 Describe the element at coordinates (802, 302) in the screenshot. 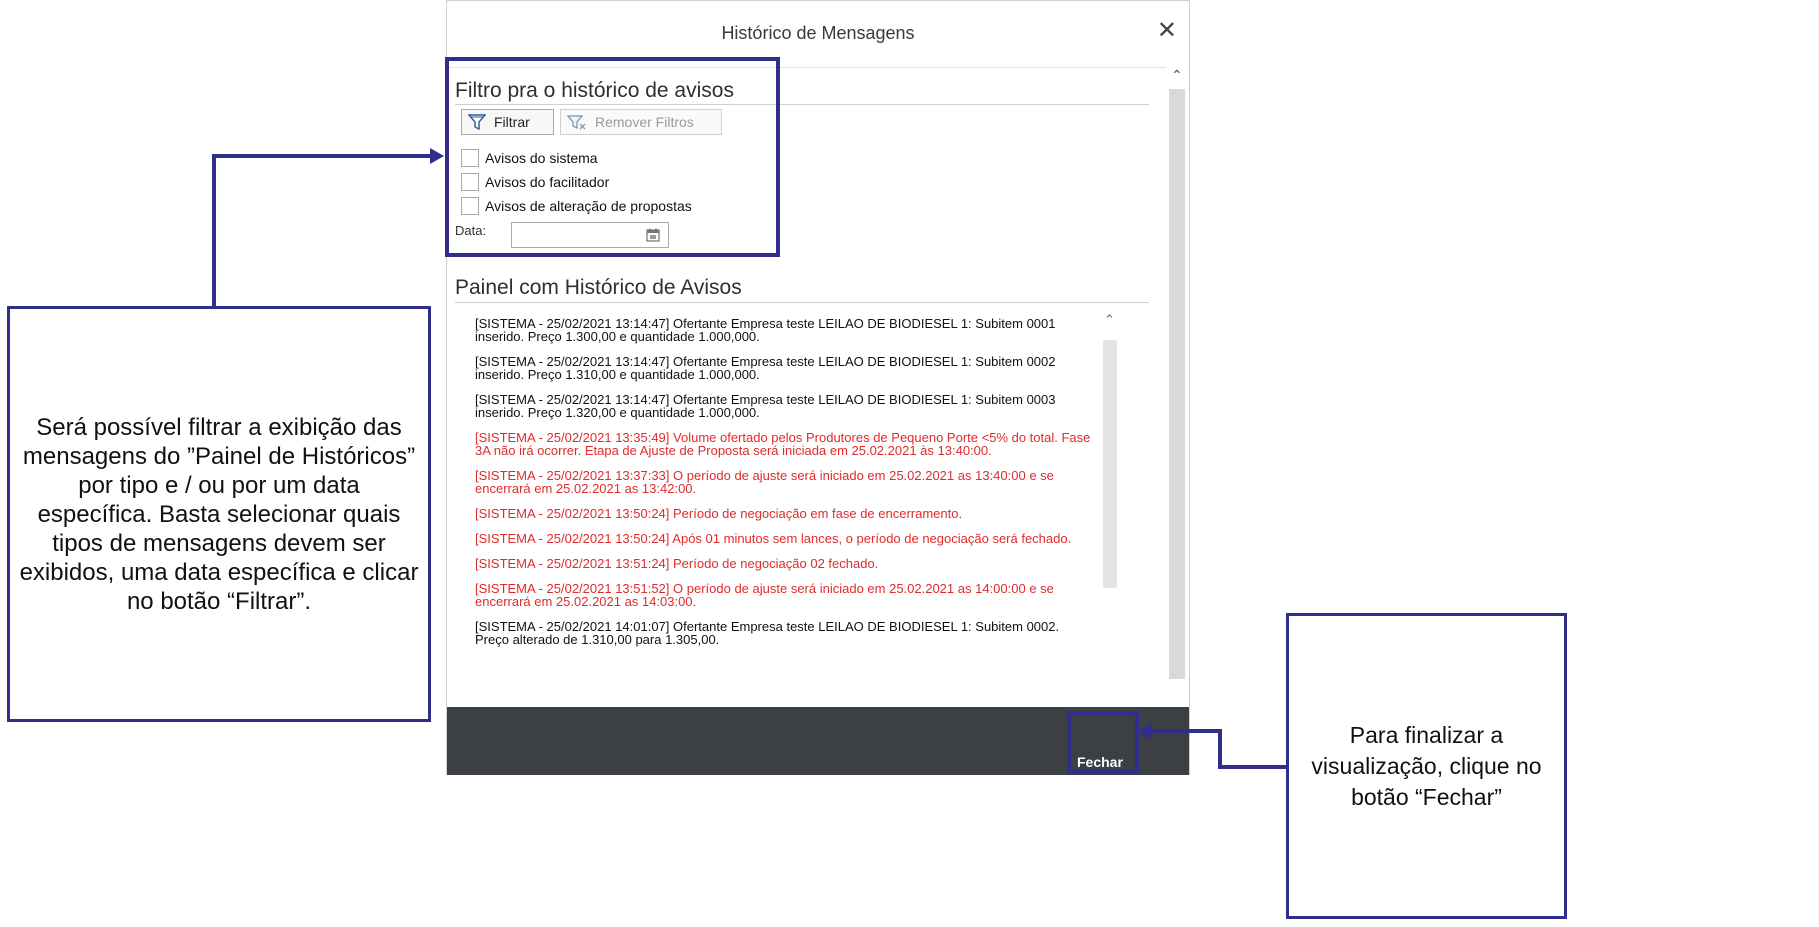

I see `panel-divider` at that location.